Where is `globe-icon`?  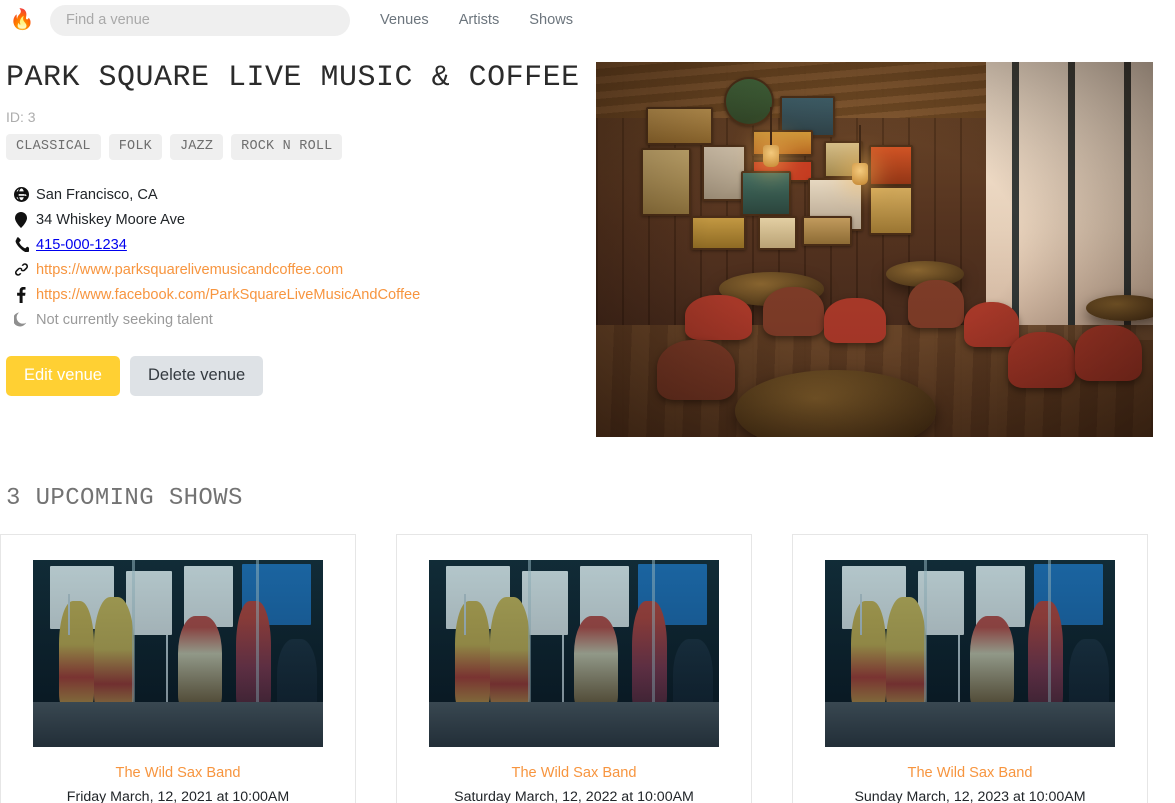
globe-icon is located at coordinates (21, 194).